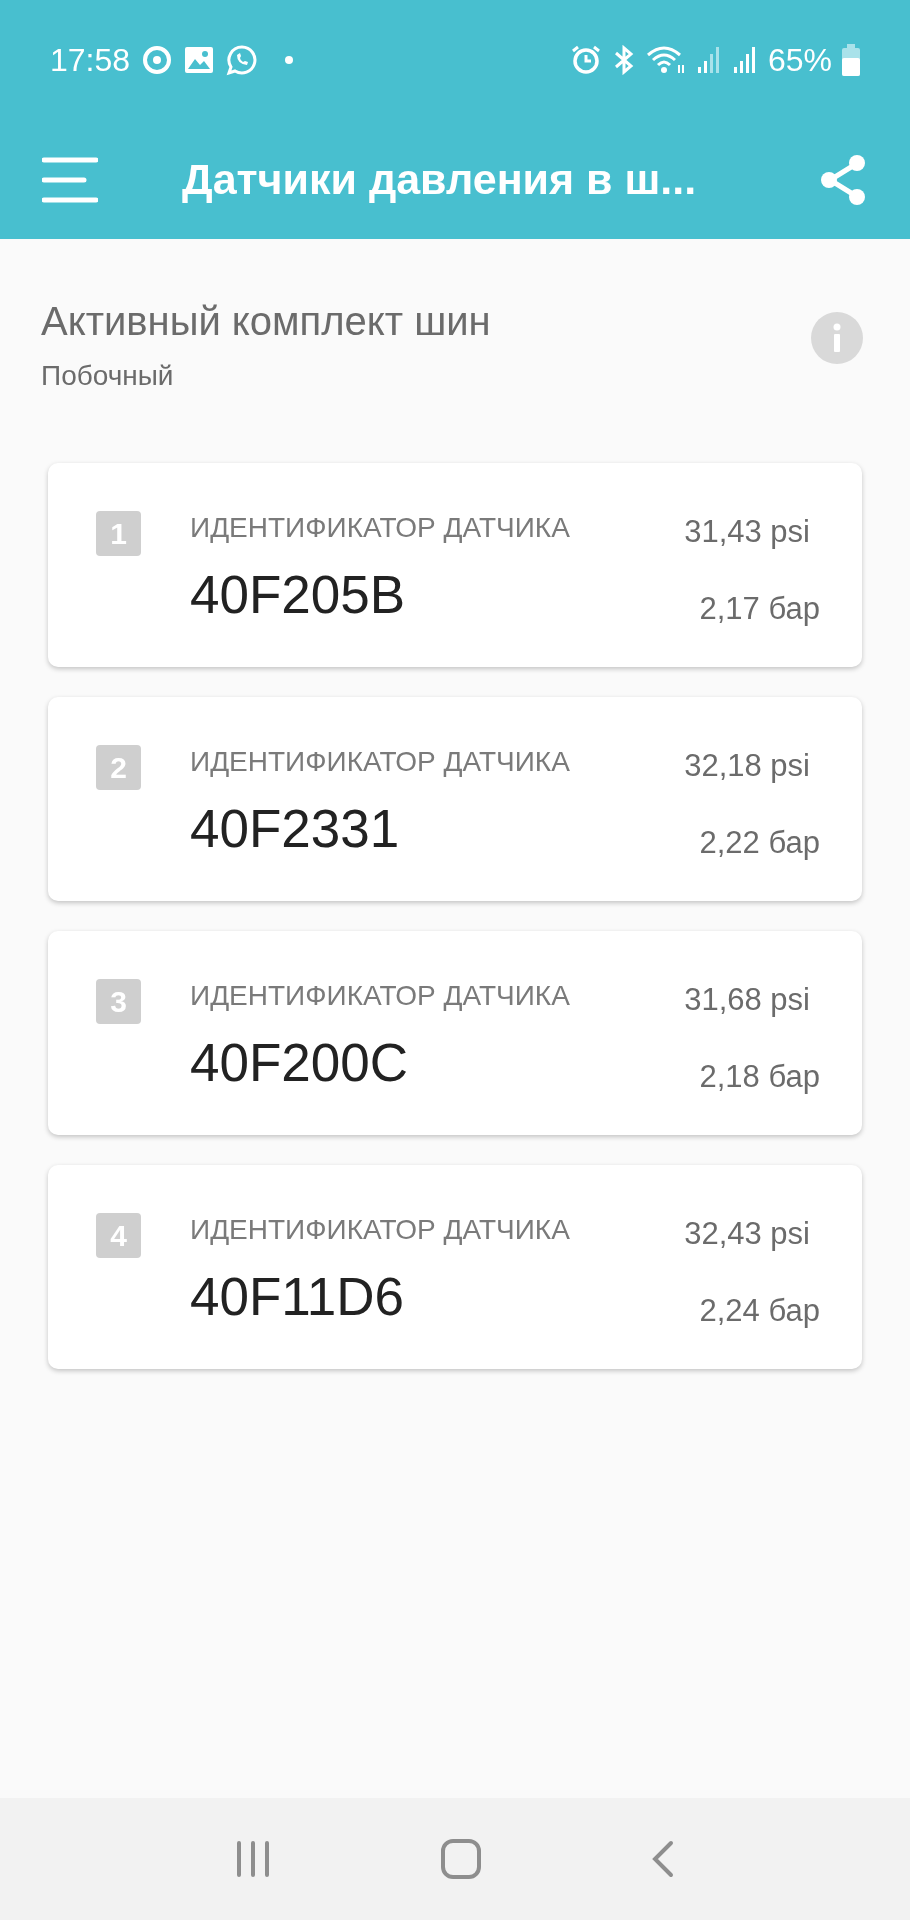 The width and height of the screenshot is (910, 1920). What do you see at coordinates (295, 829) in the screenshot?
I see `sensor-id: 40F2331` at bounding box center [295, 829].